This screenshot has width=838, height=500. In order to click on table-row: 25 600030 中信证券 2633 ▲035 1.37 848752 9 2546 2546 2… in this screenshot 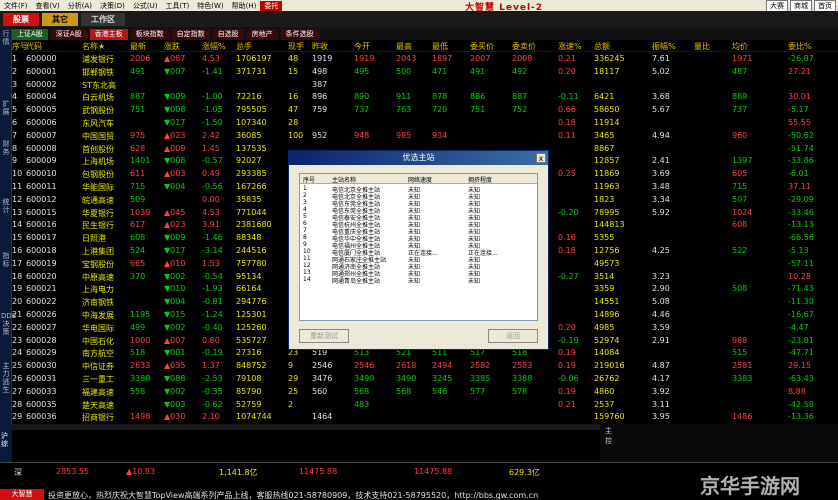, I will do `click(425, 366)`.